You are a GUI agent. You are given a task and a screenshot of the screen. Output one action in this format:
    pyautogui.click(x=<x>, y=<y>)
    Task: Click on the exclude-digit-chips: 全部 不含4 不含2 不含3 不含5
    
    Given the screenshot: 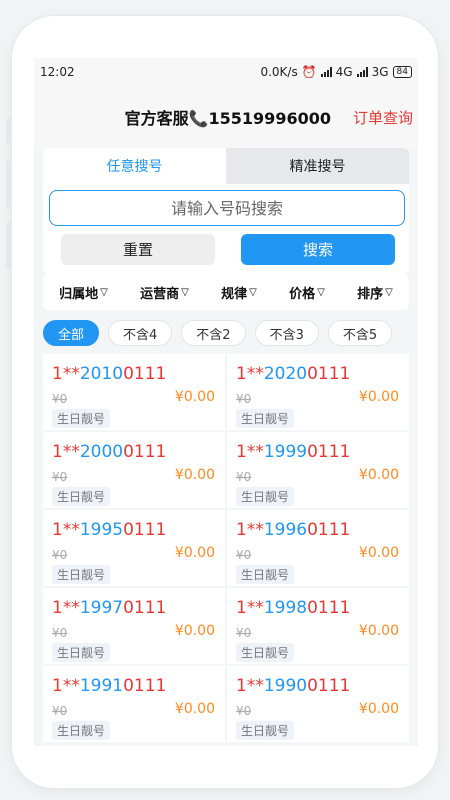 What is the action you would take?
    pyautogui.click(x=226, y=333)
    